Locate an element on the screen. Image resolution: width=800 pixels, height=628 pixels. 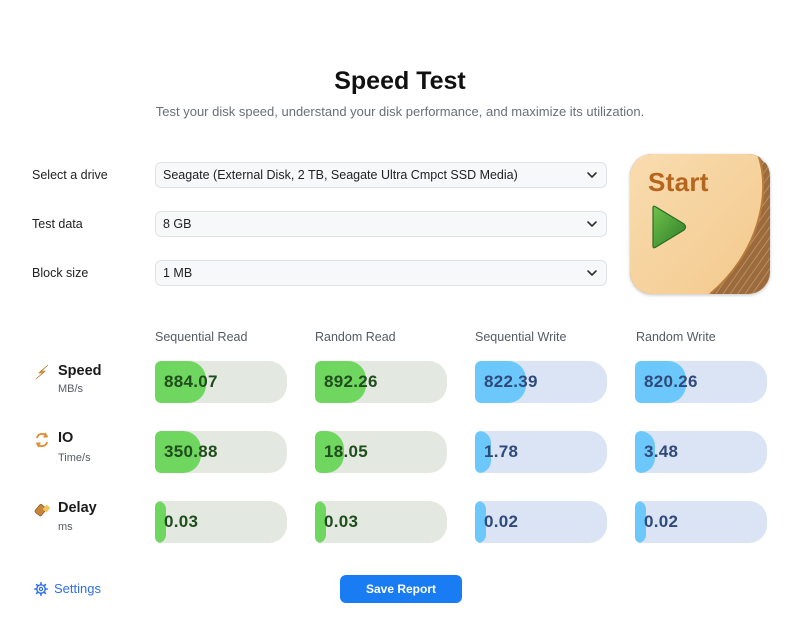
cell-speed-sequential-read: 884.07 is located at coordinates (221, 382).